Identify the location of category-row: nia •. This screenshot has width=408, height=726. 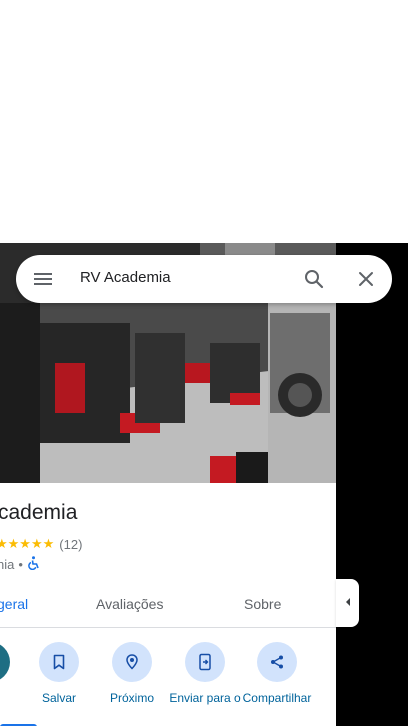
(20, 564).